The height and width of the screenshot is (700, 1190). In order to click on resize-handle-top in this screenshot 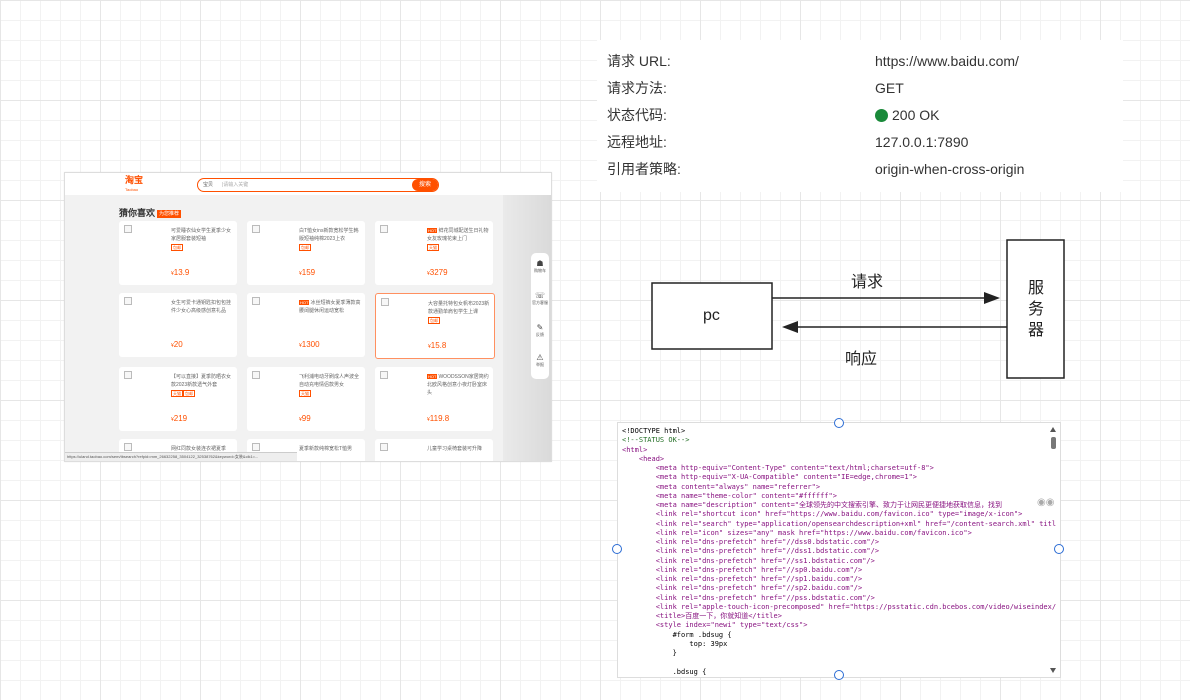, I will do `click(839, 423)`.